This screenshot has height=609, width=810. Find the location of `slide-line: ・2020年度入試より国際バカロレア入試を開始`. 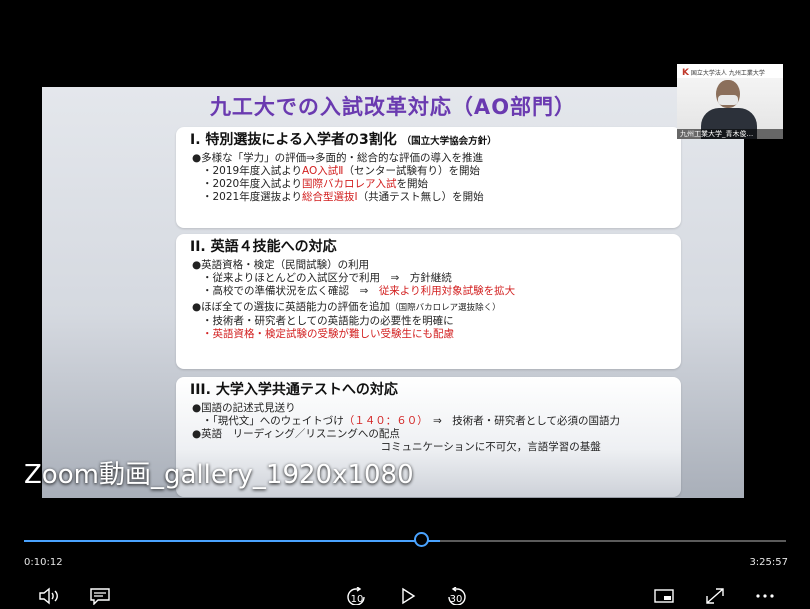

slide-line: ・2020年度入試より国際バカロレア入試を開始 is located at coordinates (315, 184).